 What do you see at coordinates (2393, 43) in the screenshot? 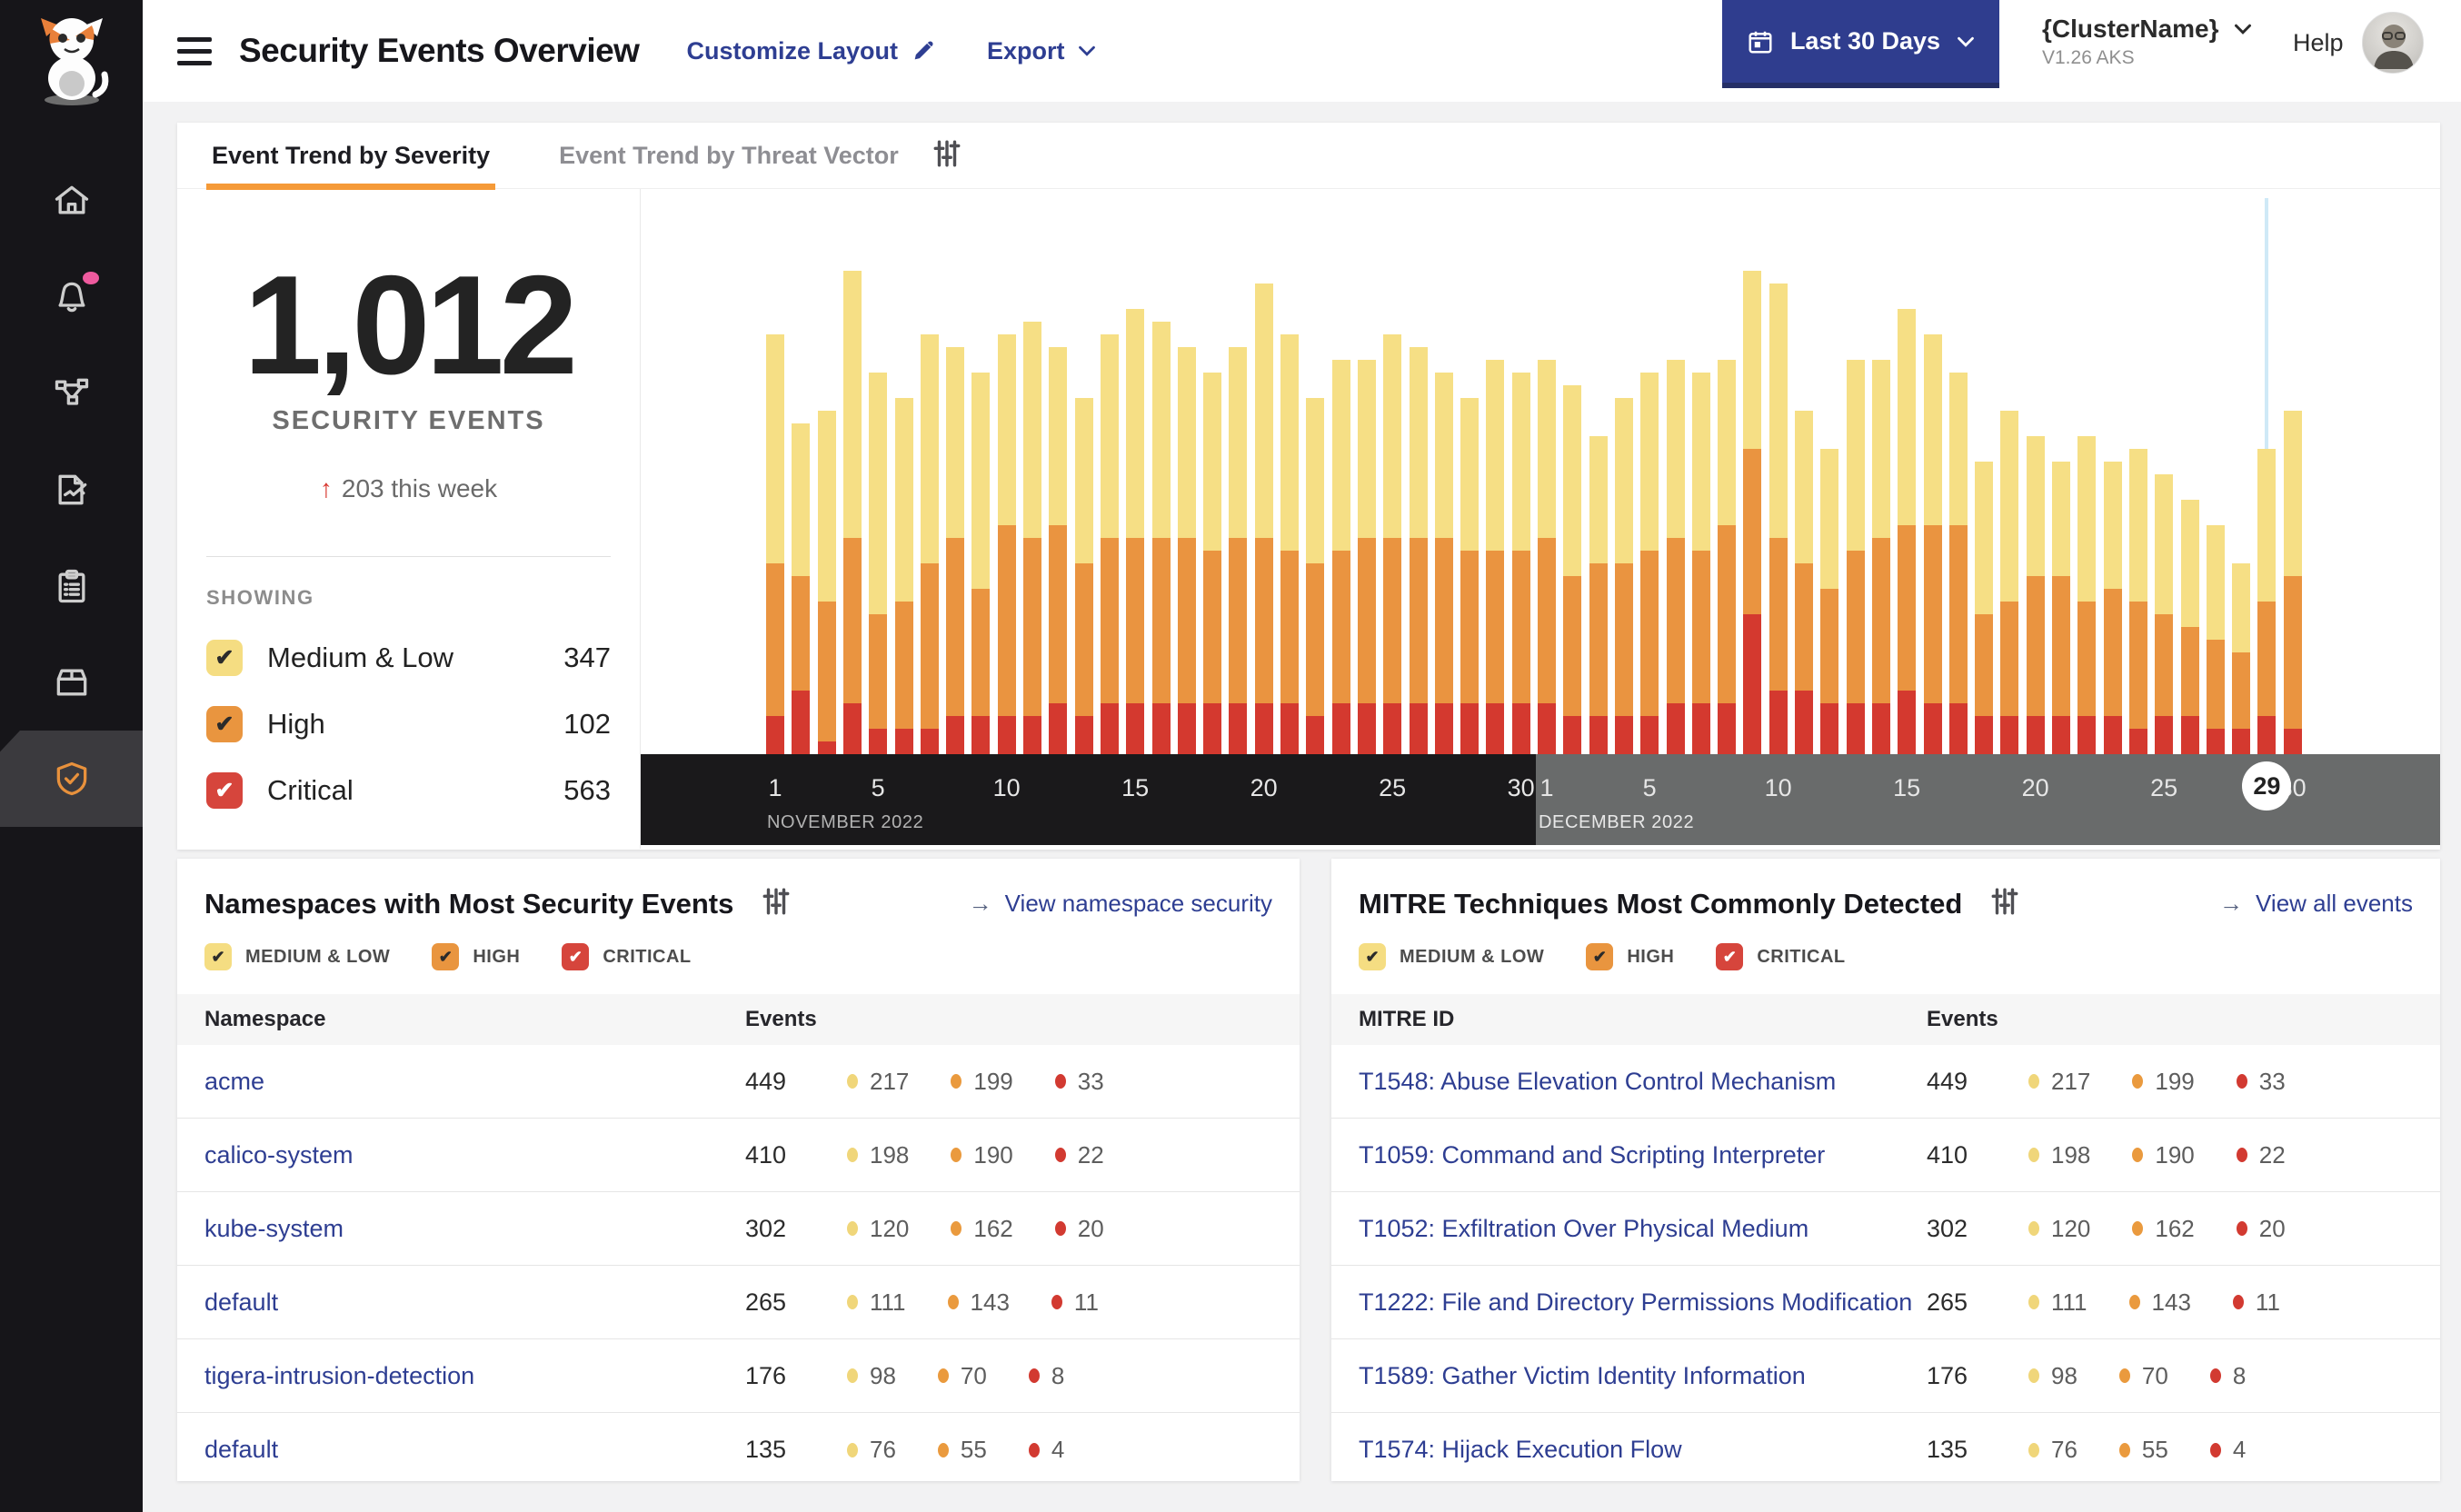
I see `user-avatar` at bounding box center [2393, 43].